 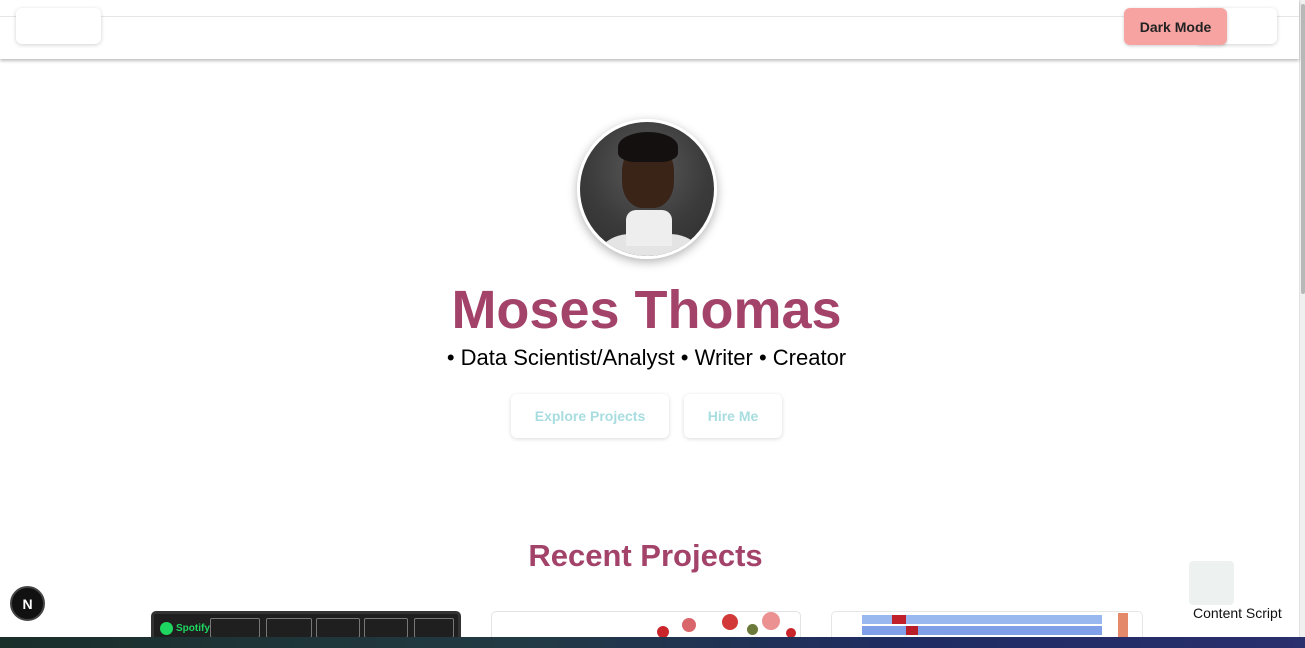 What do you see at coordinates (652, 642) in the screenshot?
I see `taskbar-strip` at bounding box center [652, 642].